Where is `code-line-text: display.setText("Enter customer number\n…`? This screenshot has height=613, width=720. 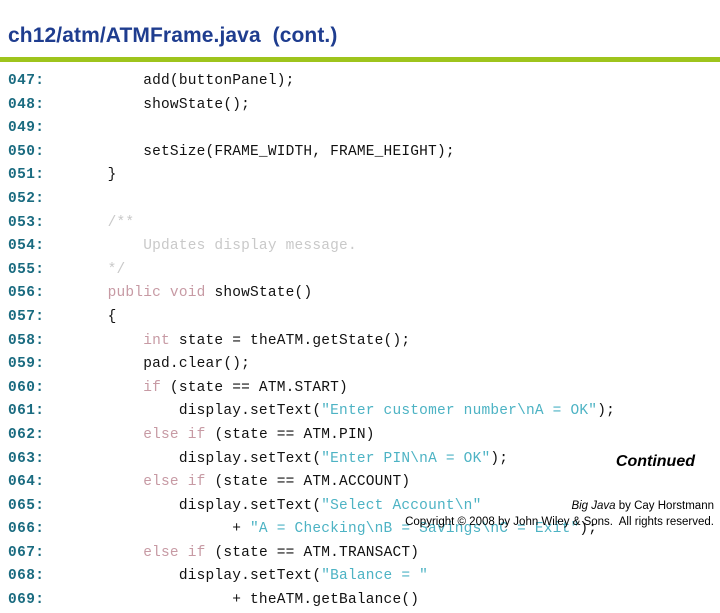
code-line-text: display.setText("Enter customer number\n… is located at coordinates (343, 411).